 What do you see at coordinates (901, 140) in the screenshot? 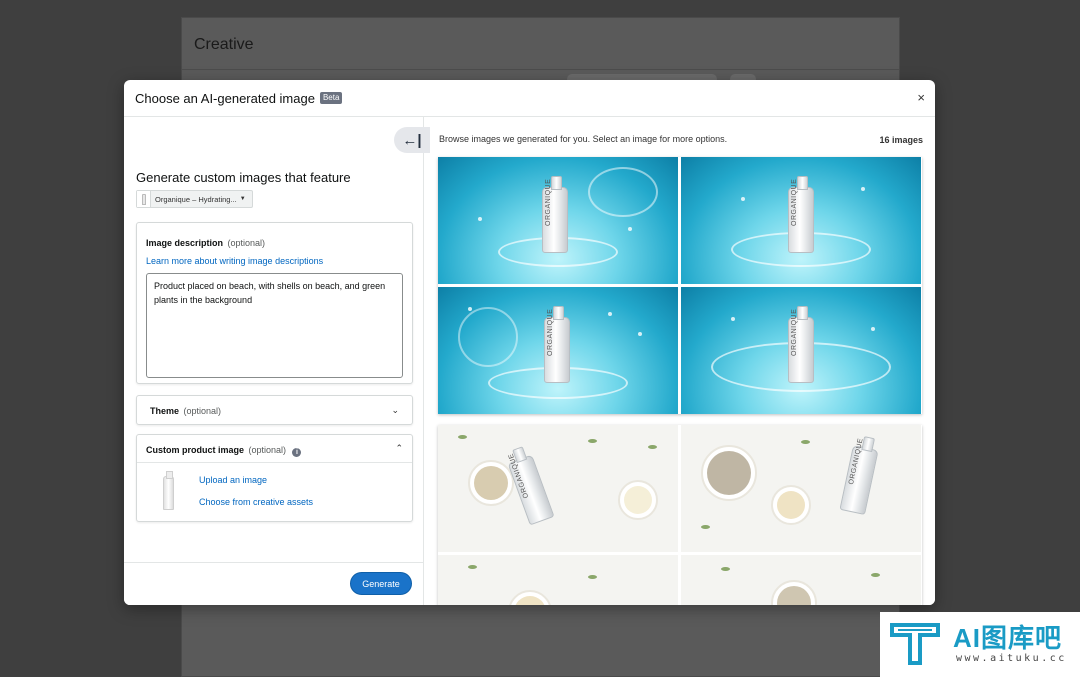
I see `image-count: 16 images` at bounding box center [901, 140].